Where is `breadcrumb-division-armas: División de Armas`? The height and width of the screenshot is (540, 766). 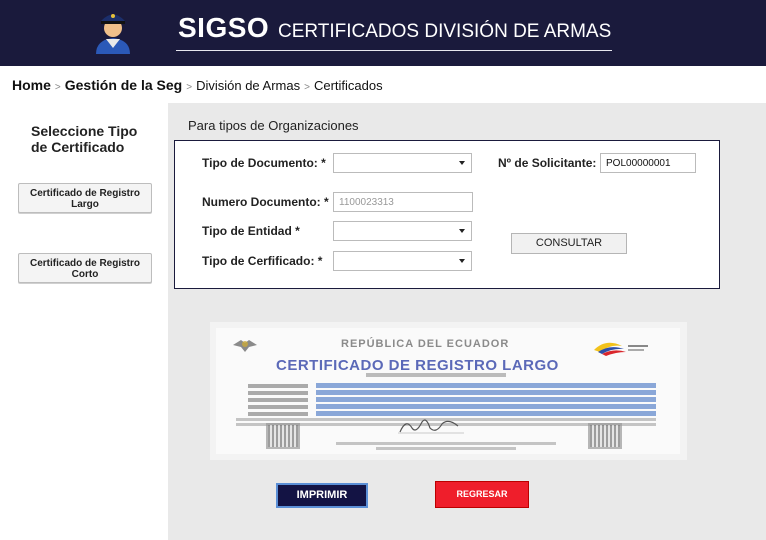
breadcrumb-division-armas: División de Armas is located at coordinates (248, 85).